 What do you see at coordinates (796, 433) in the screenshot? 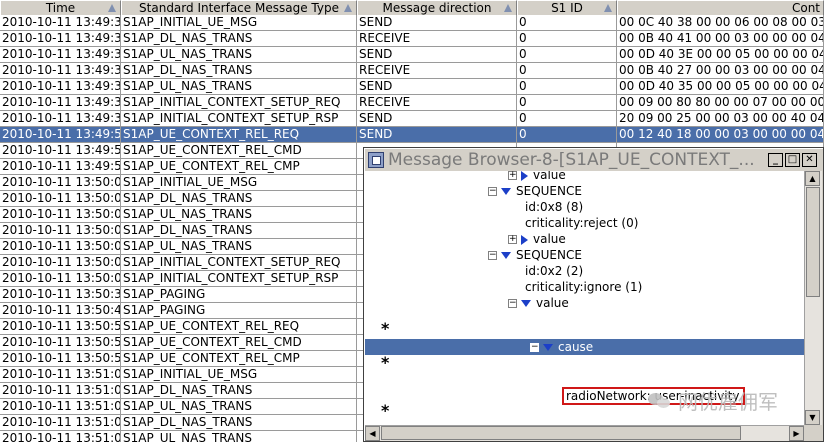
I see `scroll-right-icon: ▶` at bounding box center [796, 433].